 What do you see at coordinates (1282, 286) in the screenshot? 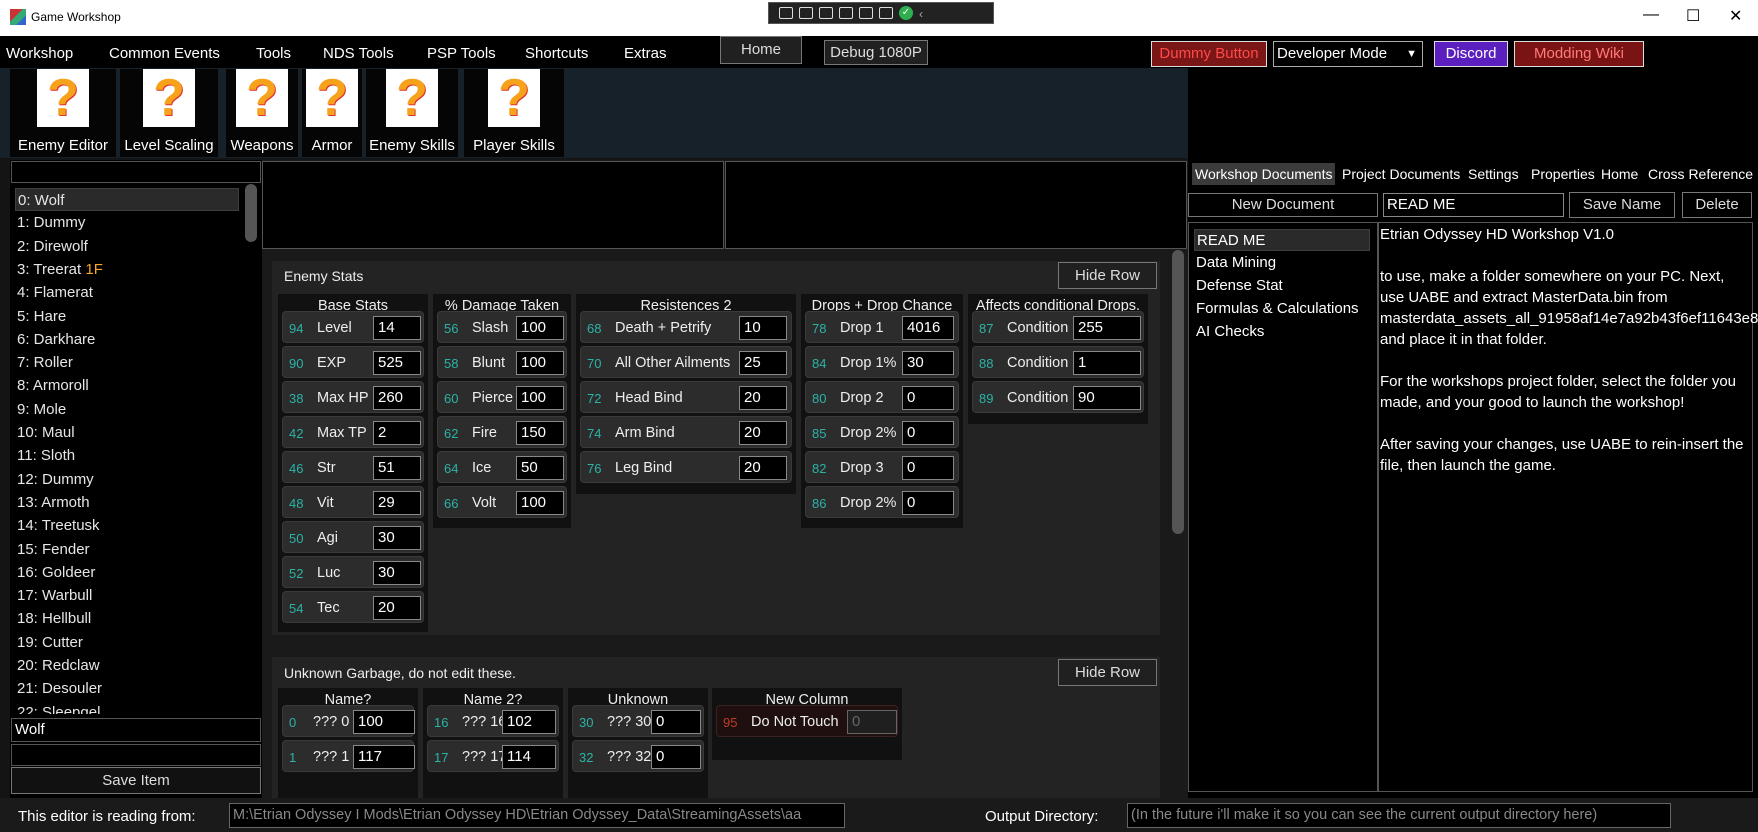
I see `document-item-defense-stat: Defense Stat` at bounding box center [1282, 286].